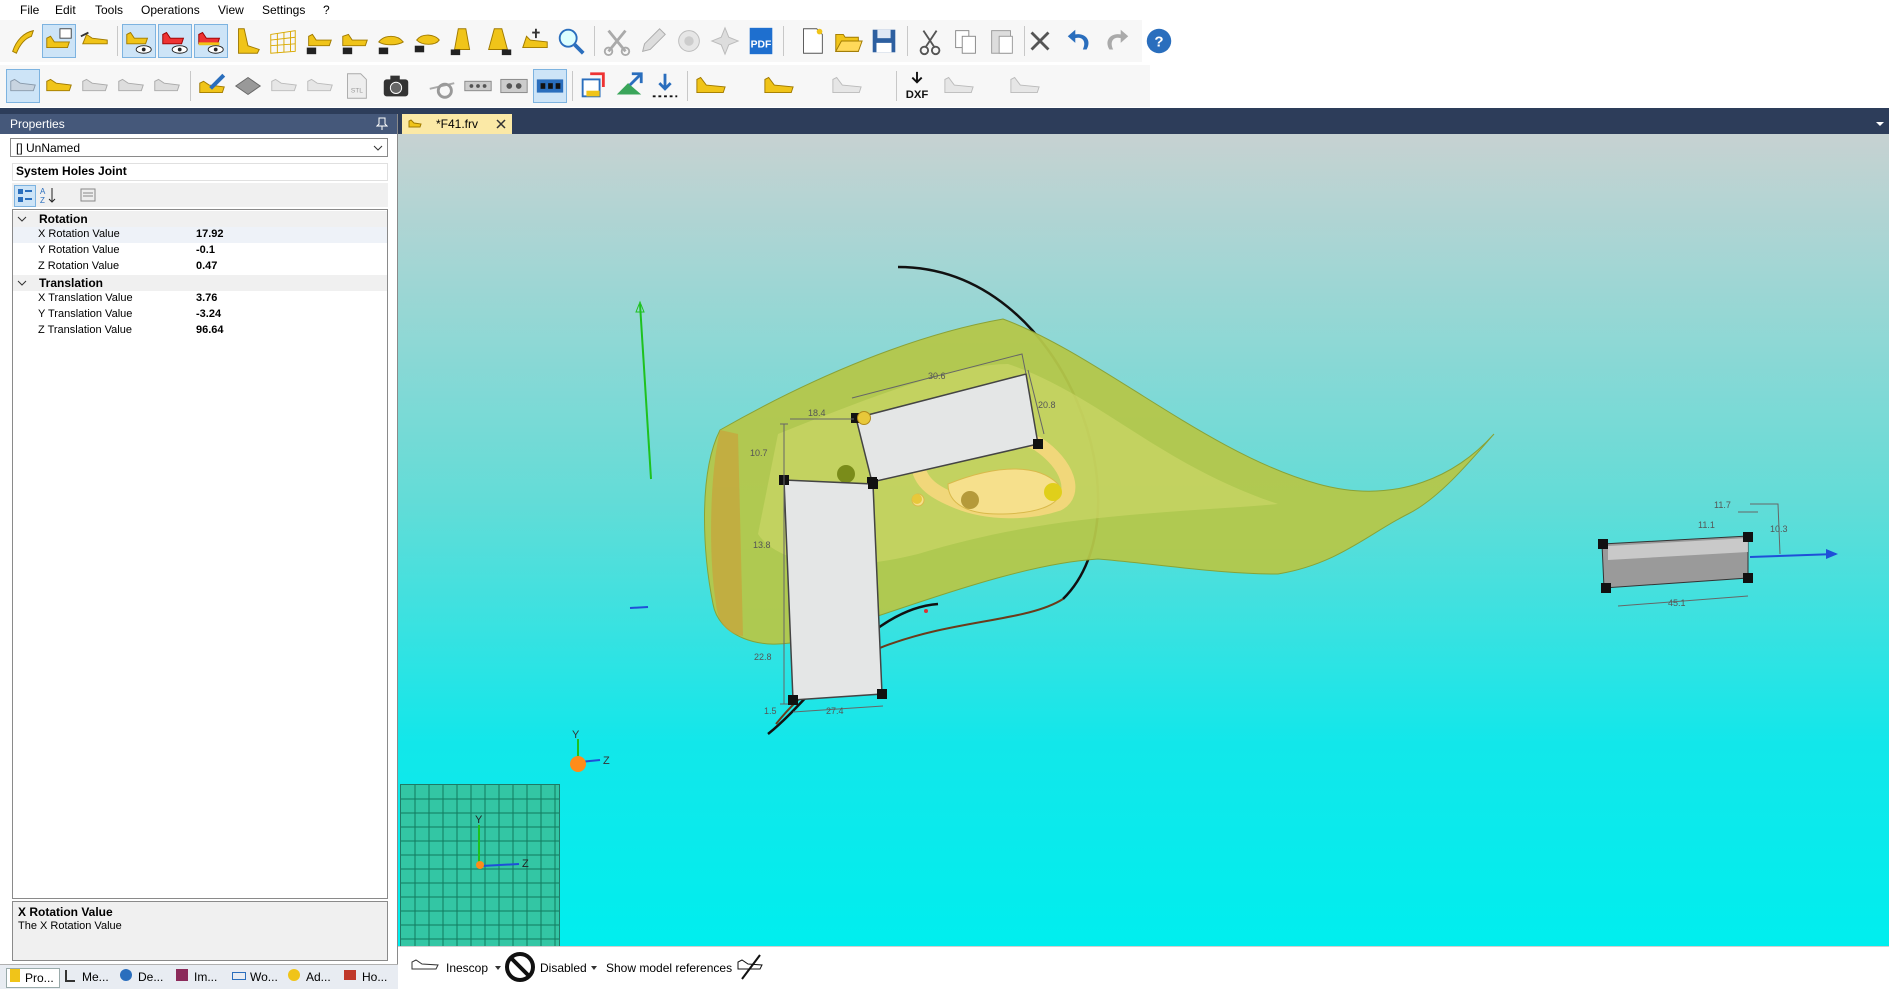  What do you see at coordinates (320, 86) in the screenshot?
I see `last-gray5-icon` at bounding box center [320, 86].